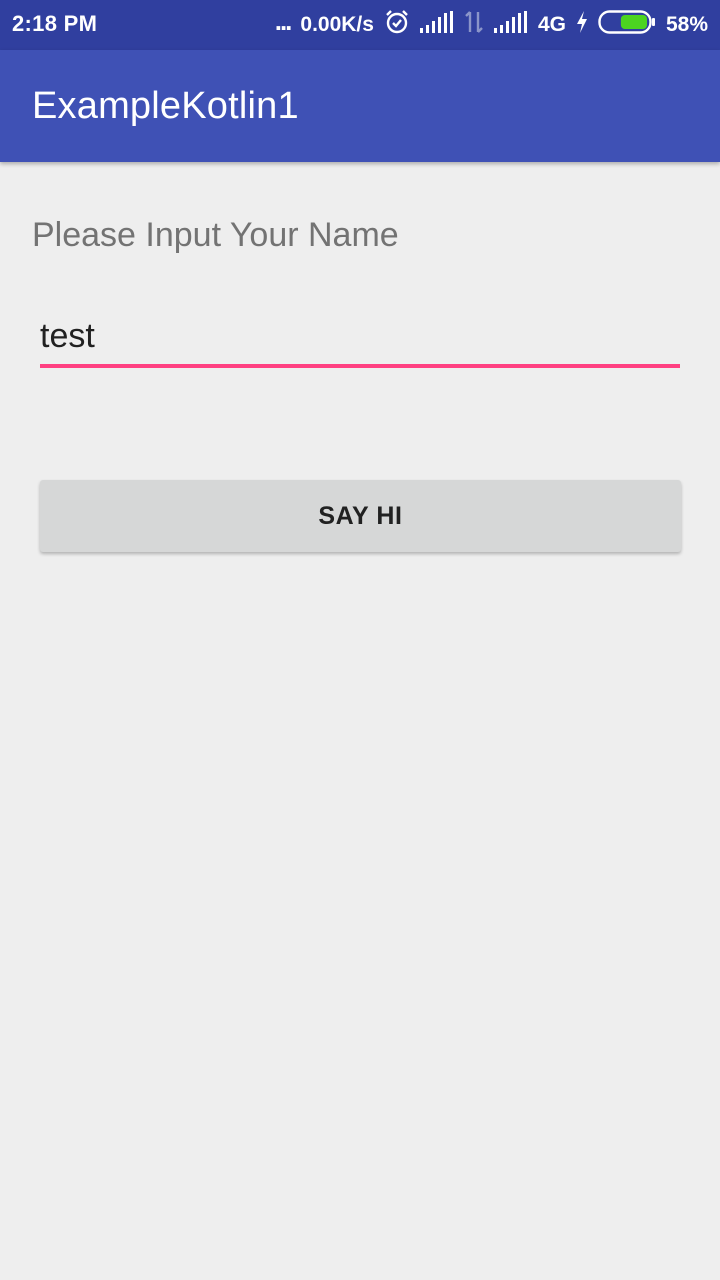  I want to click on status-time: 2:18 PM, so click(55, 23).